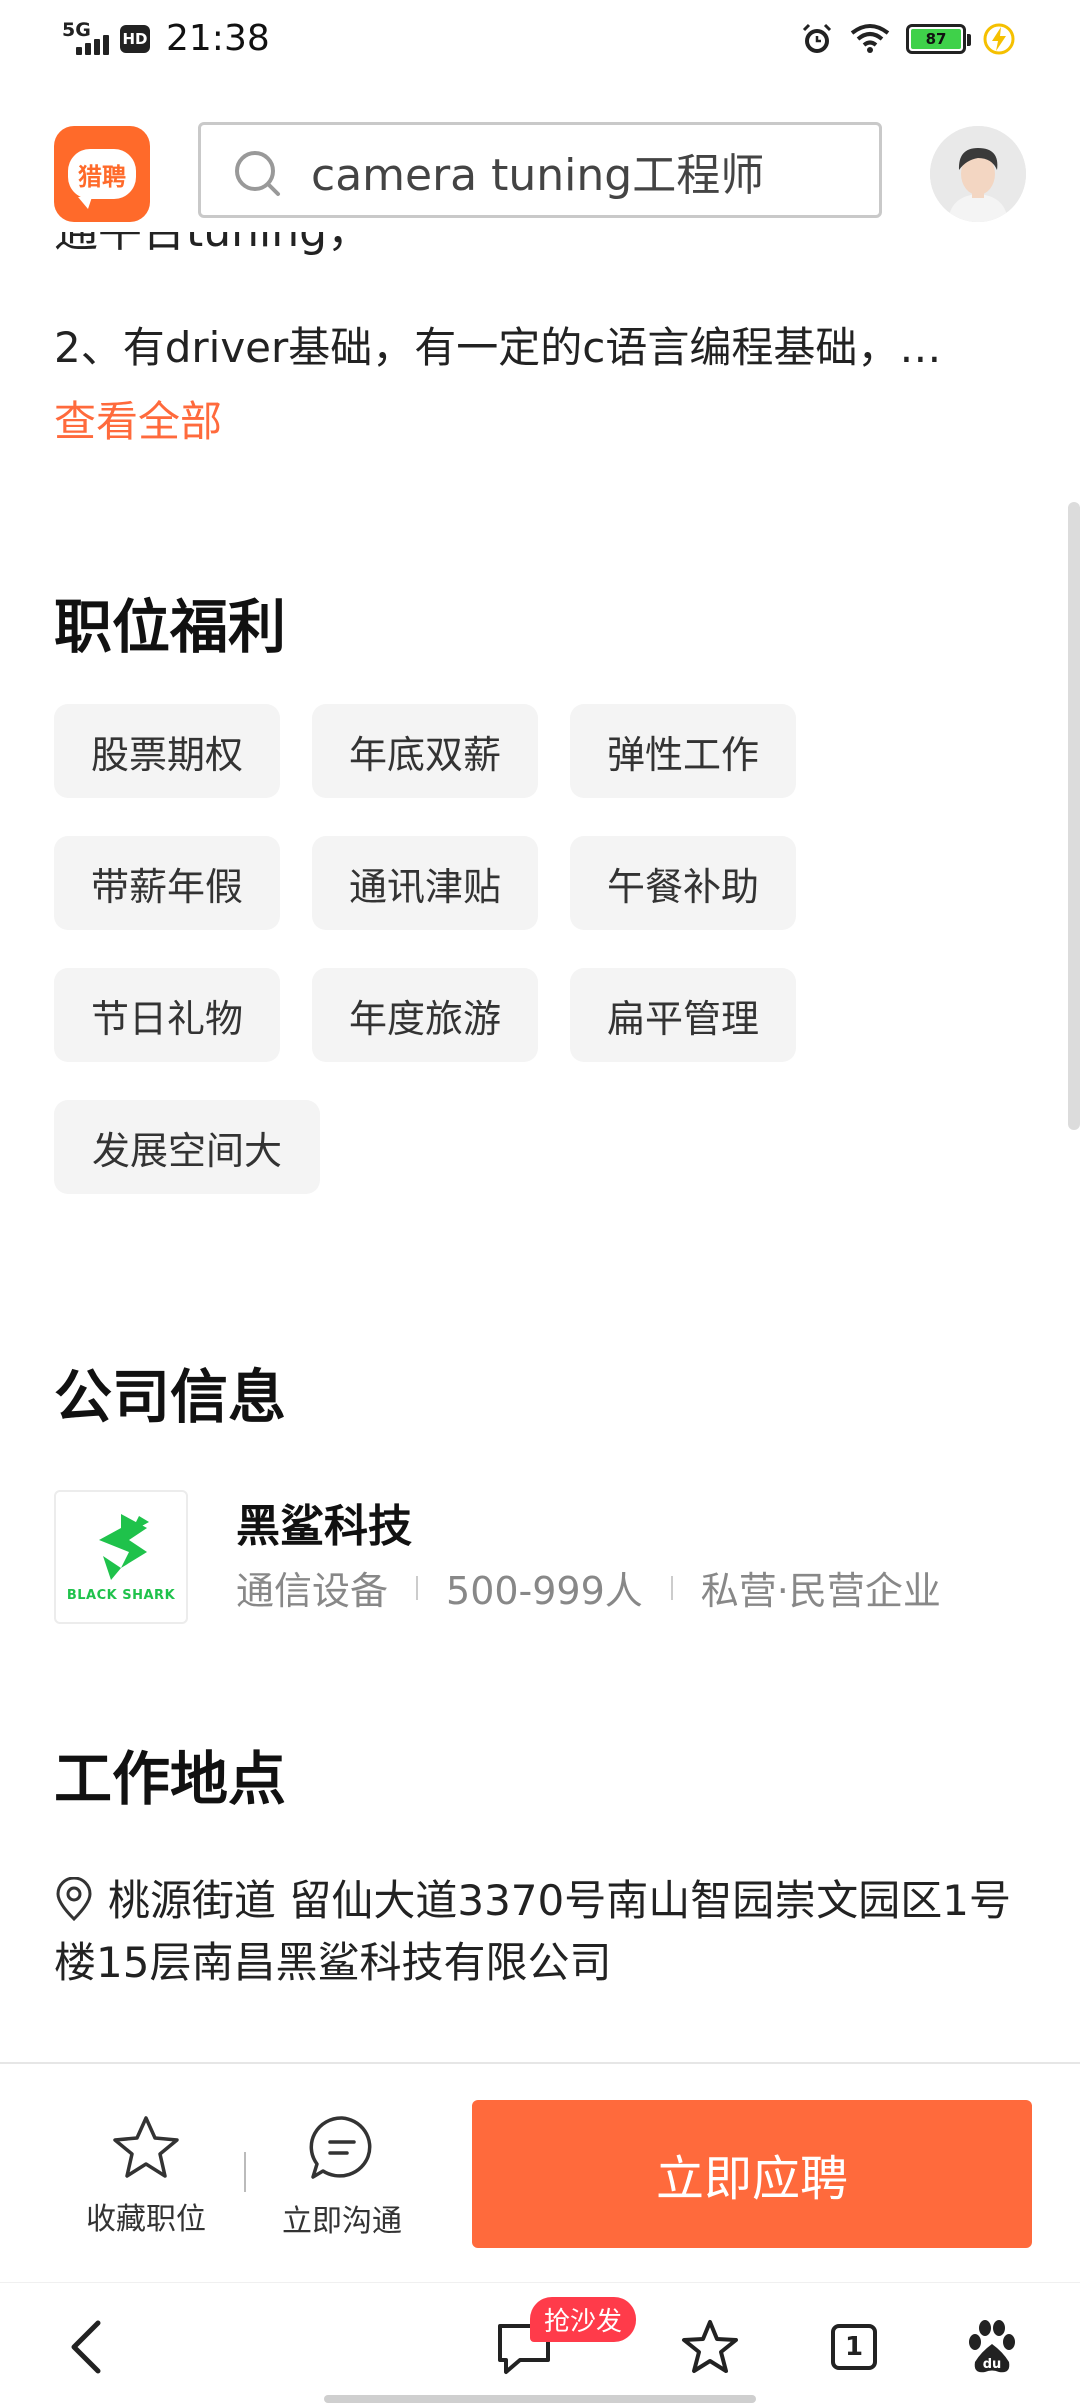  What do you see at coordinates (257, 173) in the screenshot?
I see `search-icon` at bounding box center [257, 173].